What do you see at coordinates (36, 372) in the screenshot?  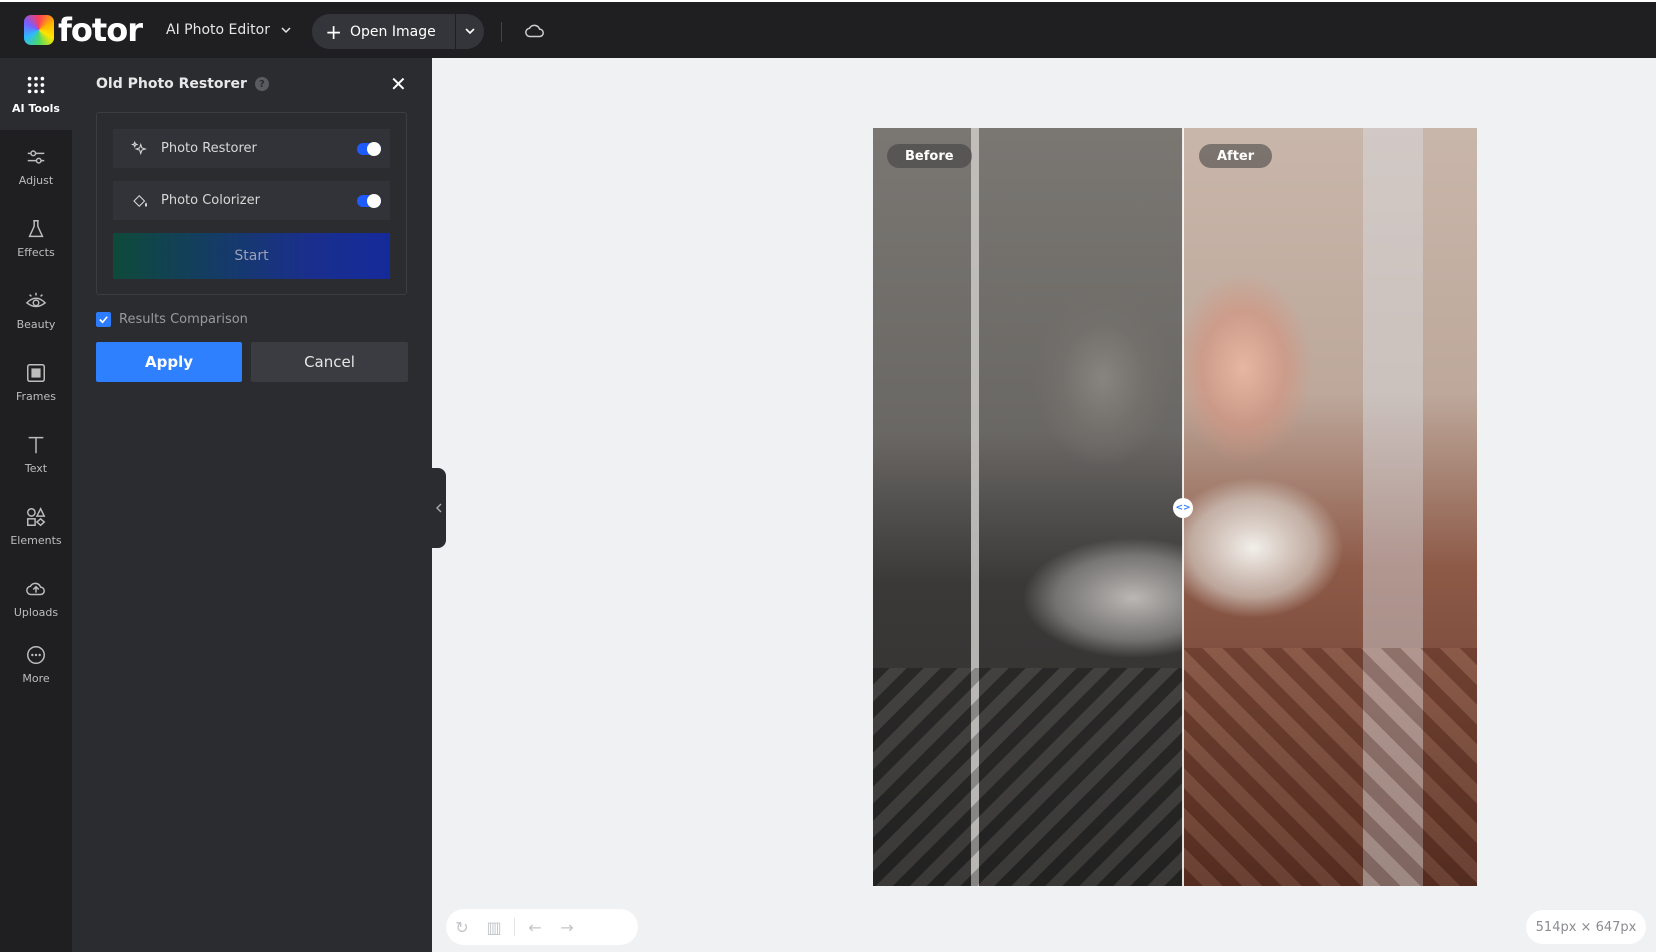 I see `frame-icon` at bounding box center [36, 372].